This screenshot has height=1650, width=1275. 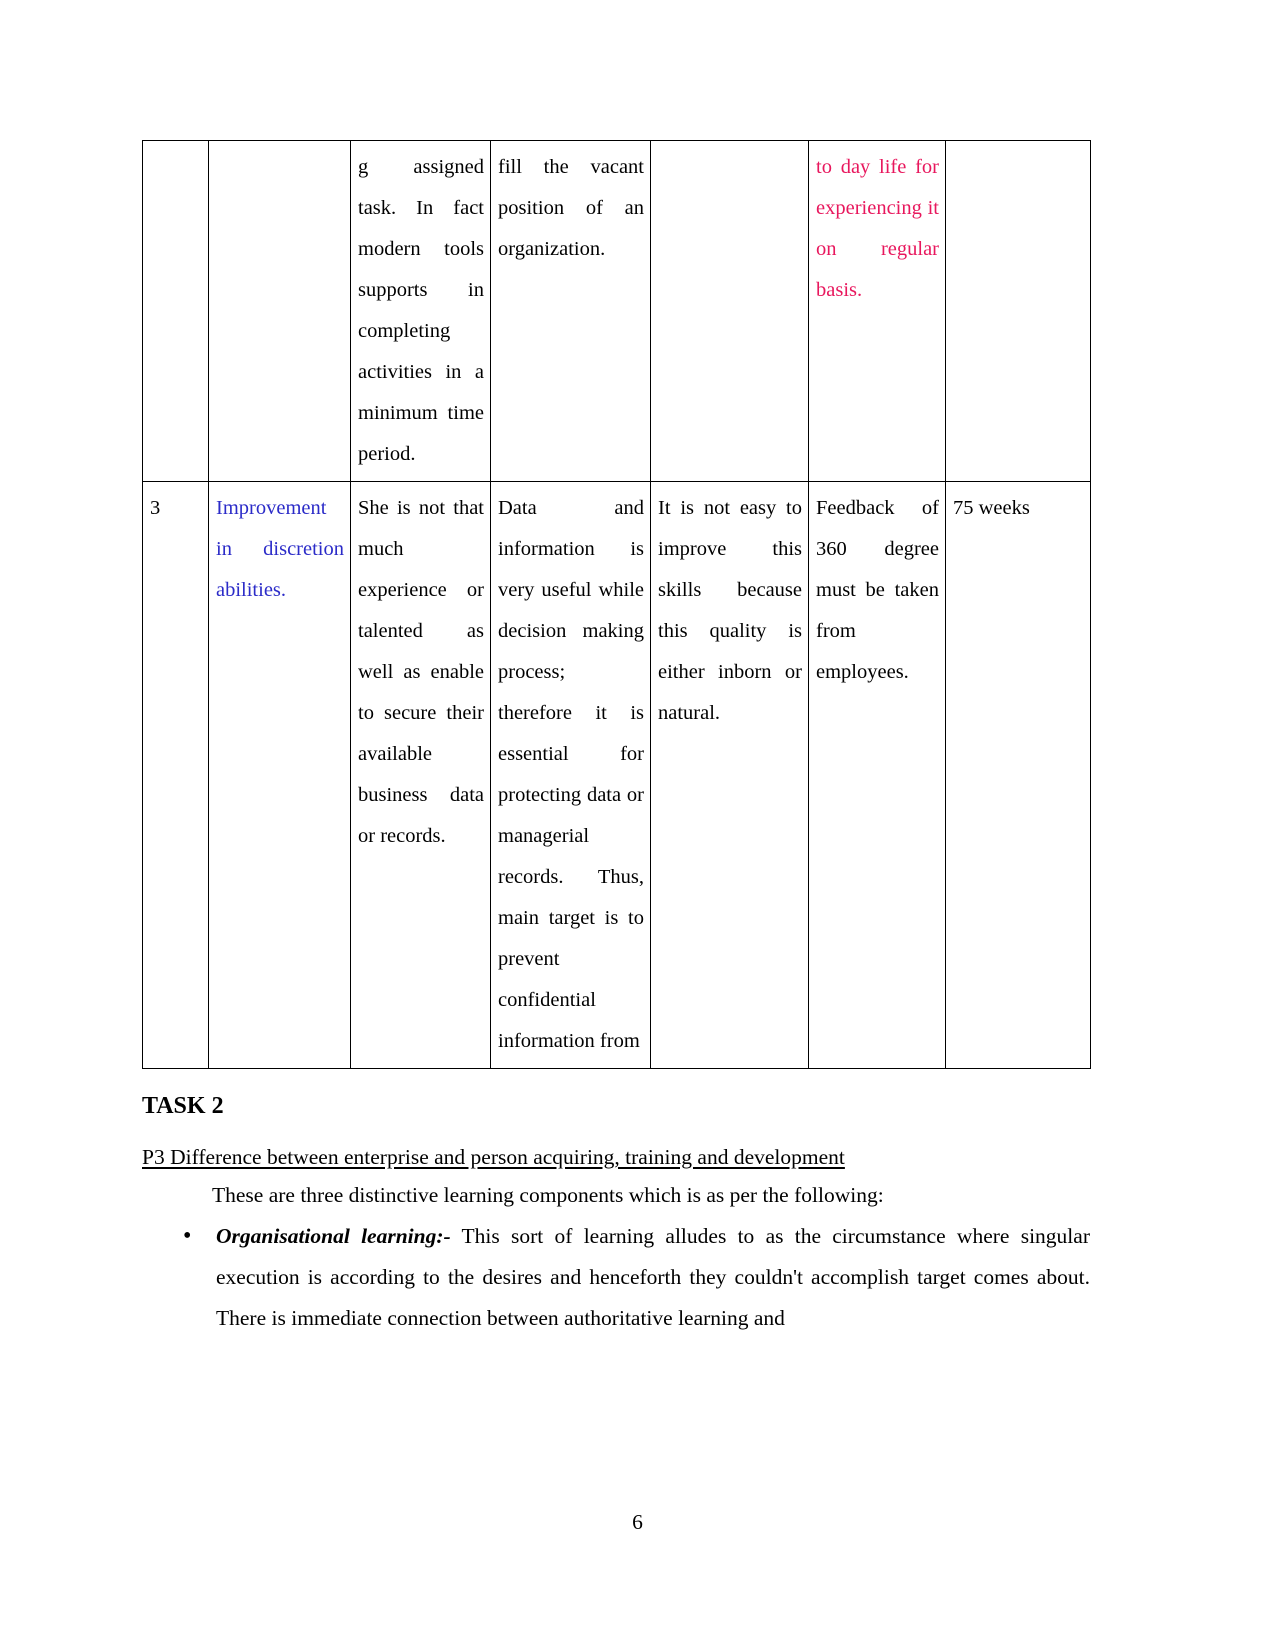 I want to click on page-number: 6, so click(x=637, y=1522).